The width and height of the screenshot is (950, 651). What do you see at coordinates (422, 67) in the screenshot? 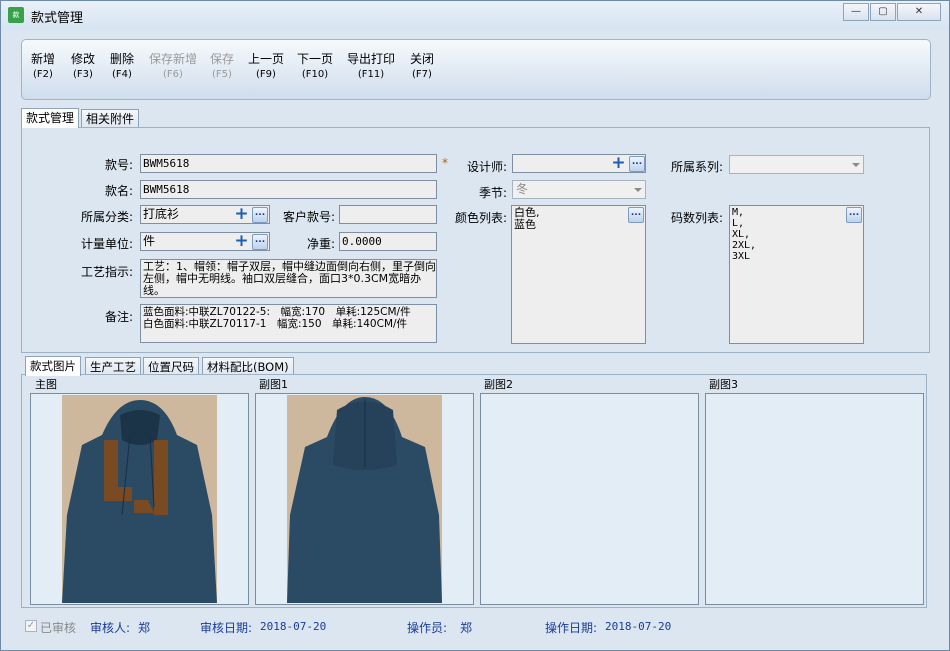
I see `close-button: 关闭 (F7)` at bounding box center [422, 67].